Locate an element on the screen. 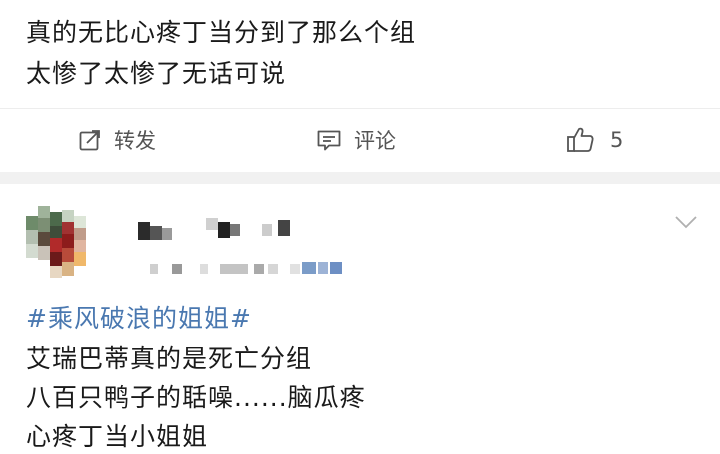  hashtag-link: #乘风破浪的姐姐# is located at coordinates (139, 319).